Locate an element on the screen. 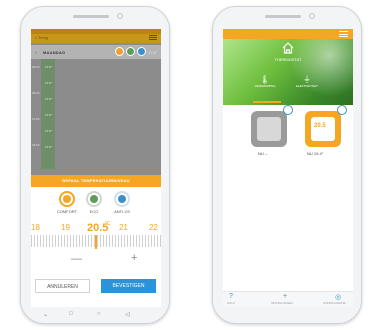 The image size is (371, 330). moon-icon is located at coordinates (94, 199).